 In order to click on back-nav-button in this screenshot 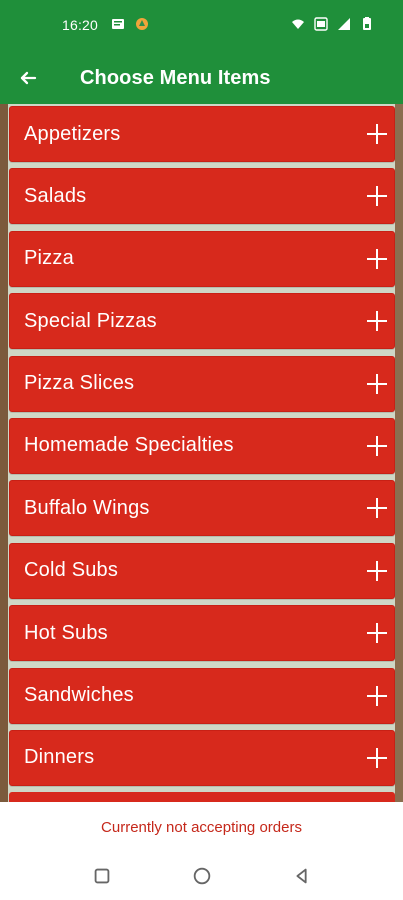, I will do `click(302, 876)`.